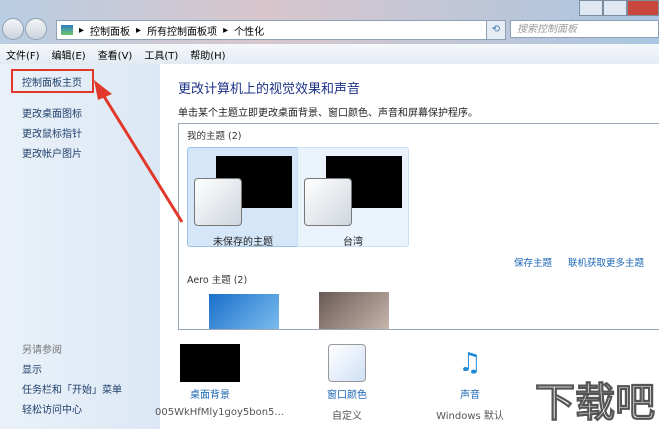  Describe the element at coordinates (139, 151) in the screenshot. I see `red-arrow` at that location.